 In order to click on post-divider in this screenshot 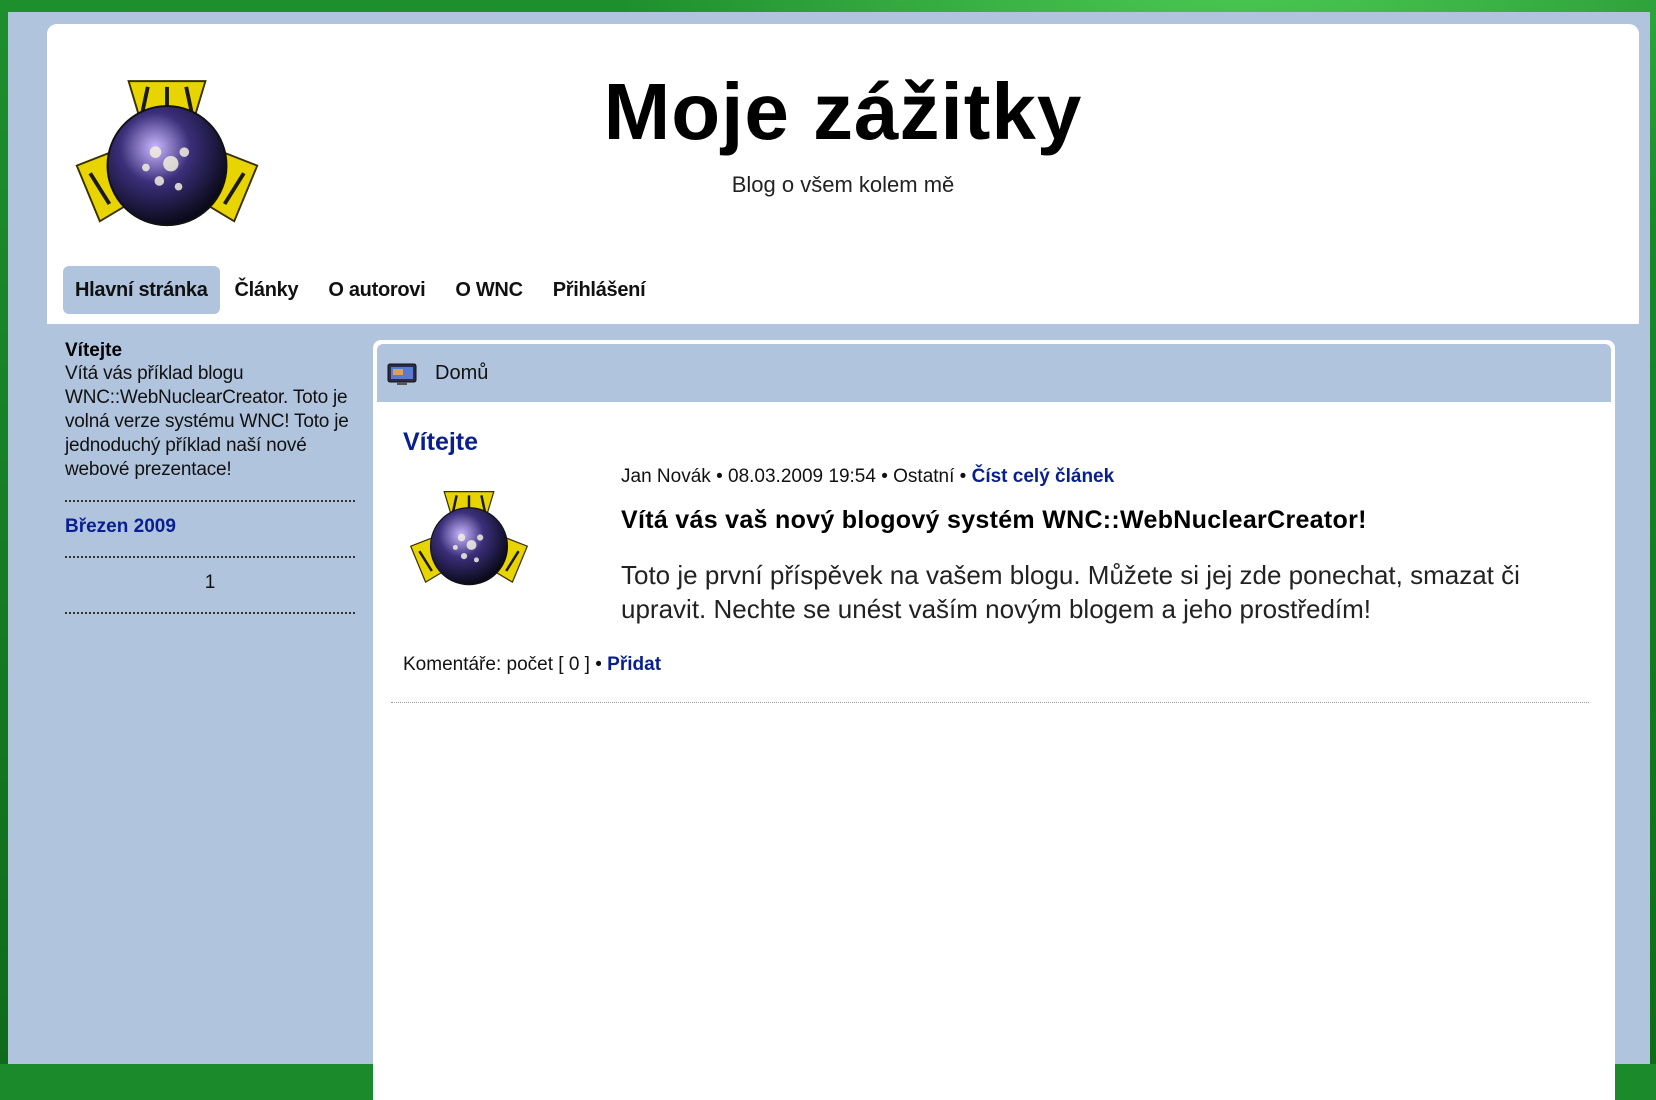, I will do `click(990, 702)`.